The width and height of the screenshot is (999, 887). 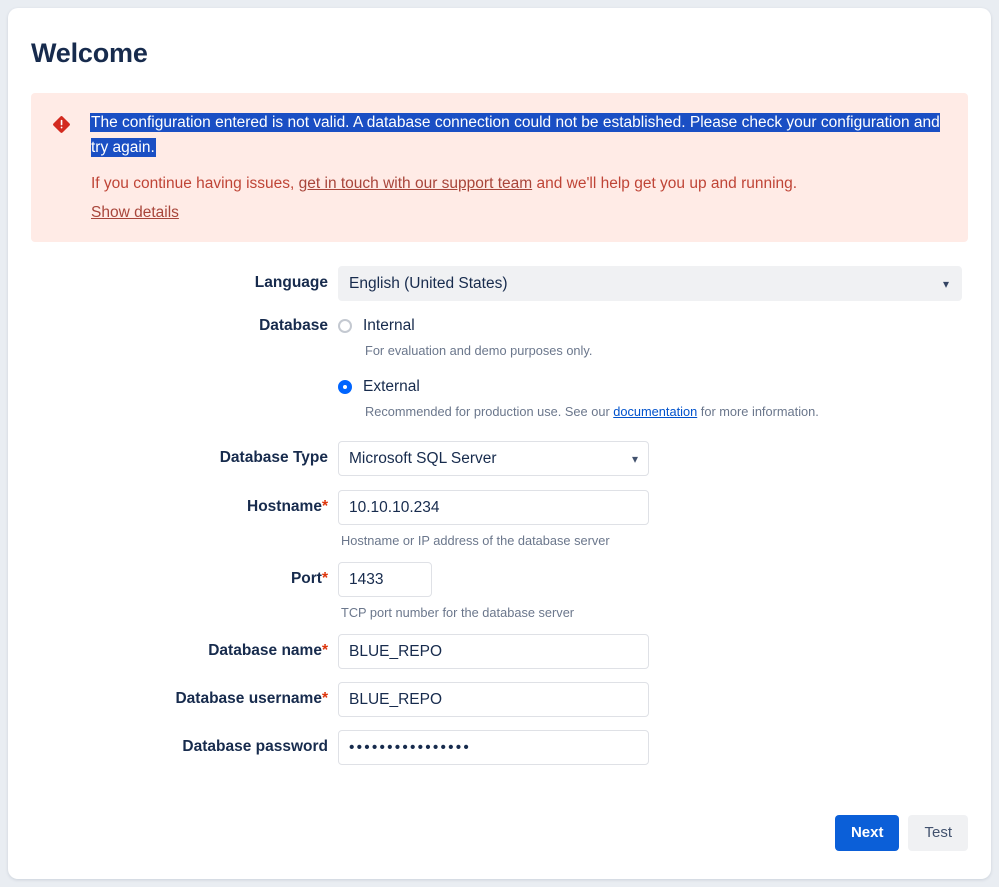 What do you see at coordinates (173, 579) in the screenshot?
I see `port-label: Port*` at bounding box center [173, 579].